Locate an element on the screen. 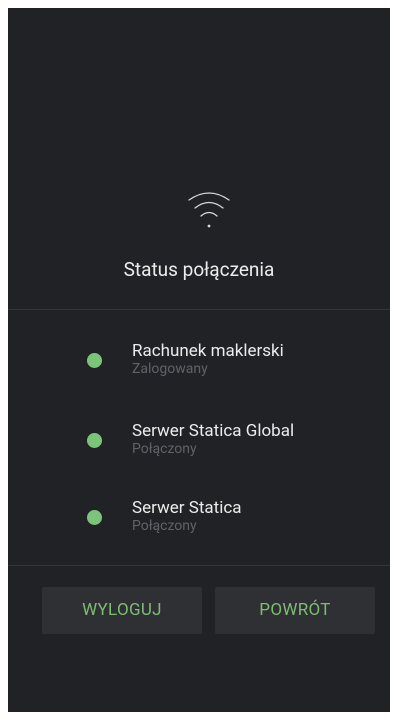 Image resolution: width=403 pixels, height=725 pixels. back-button: POWRÓT is located at coordinates (295, 610).